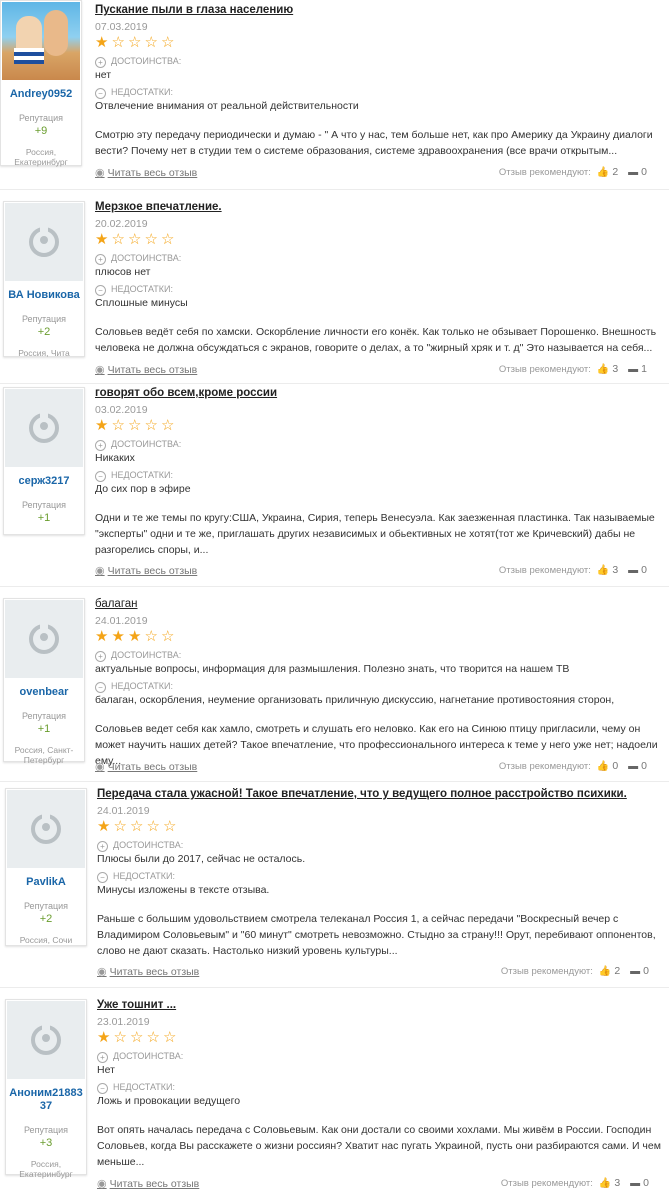 This screenshot has height=1200, width=669. I want to click on review-date: 24.01.2019, so click(121, 621).